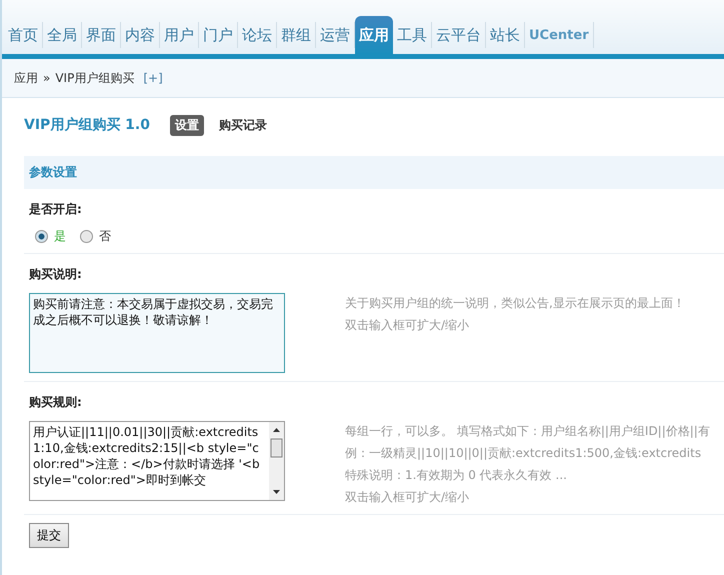 This screenshot has width=724, height=575. I want to click on text-area: 购买前请注意：本交易属于虚拟交易，交易完成之后概不可以退换！敬请谅解！, so click(157, 333).